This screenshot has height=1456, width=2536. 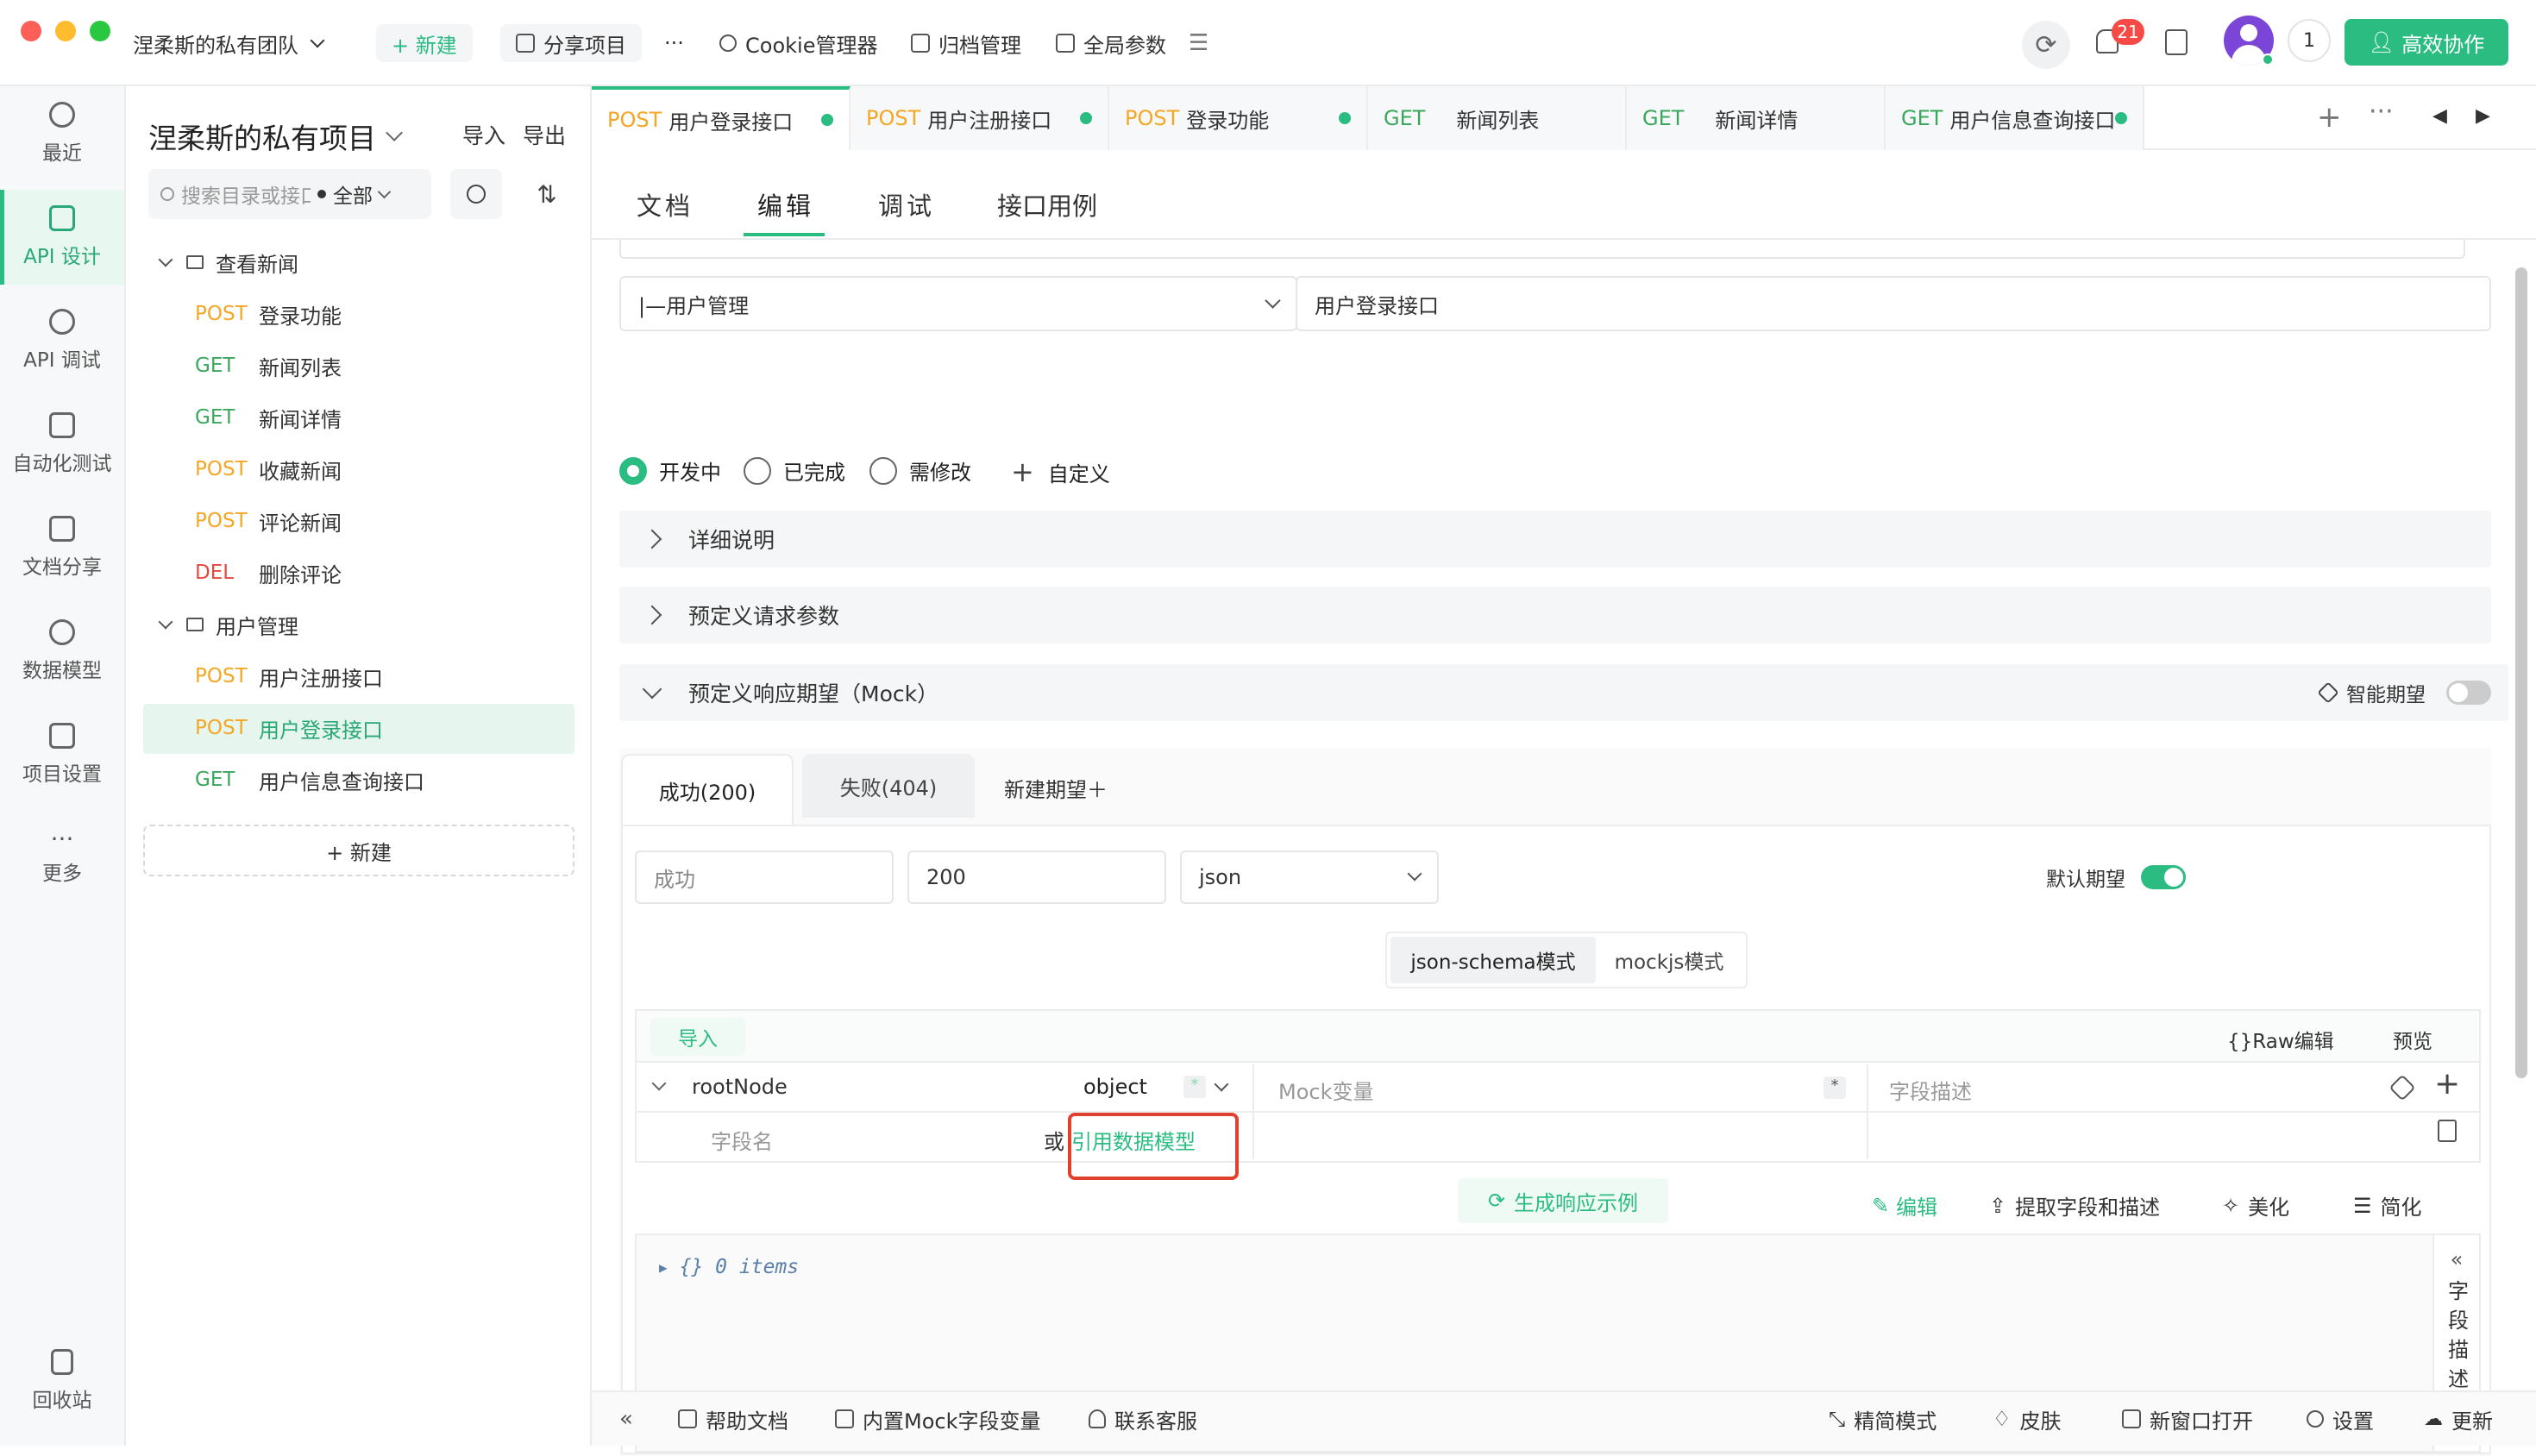 What do you see at coordinates (62, 755) in the screenshot?
I see `rail-item-project-settings: 项目设置` at bounding box center [62, 755].